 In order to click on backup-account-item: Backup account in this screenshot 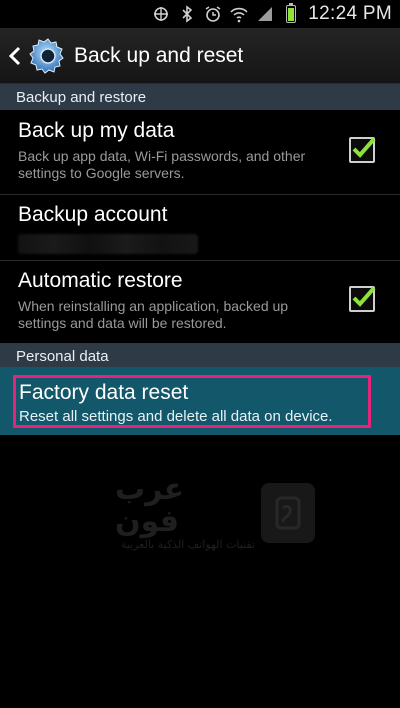, I will do `click(200, 230)`.